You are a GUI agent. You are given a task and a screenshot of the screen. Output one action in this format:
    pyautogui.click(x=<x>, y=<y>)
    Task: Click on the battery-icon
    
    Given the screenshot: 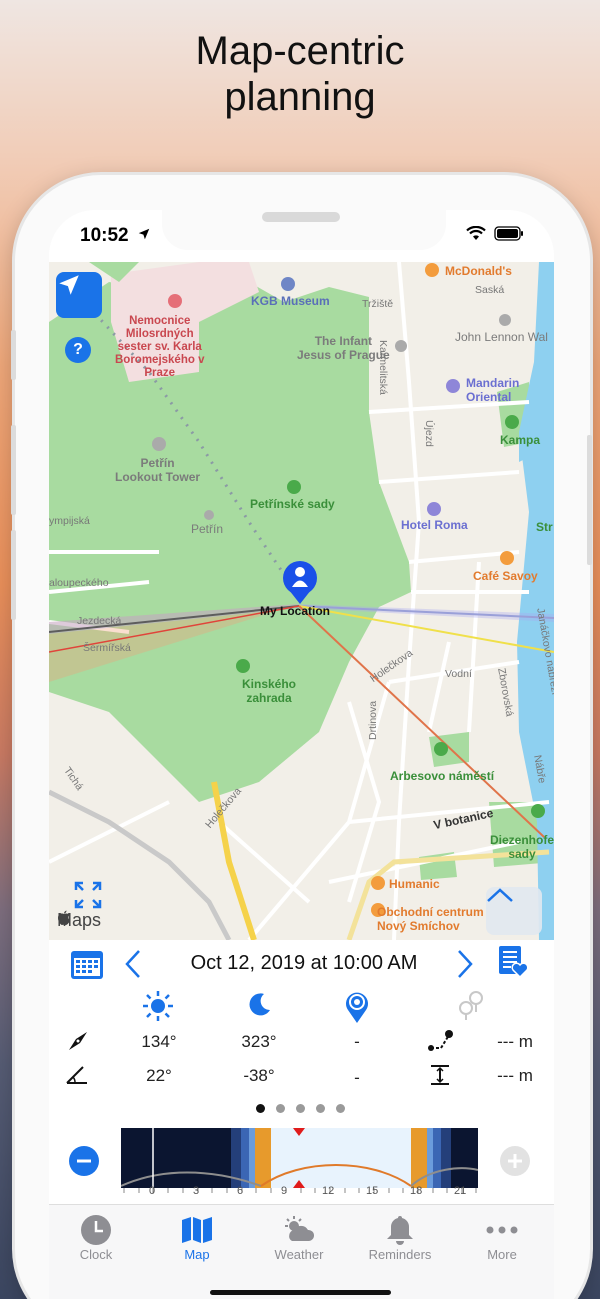 What is the action you would take?
    pyautogui.click(x=509, y=236)
    